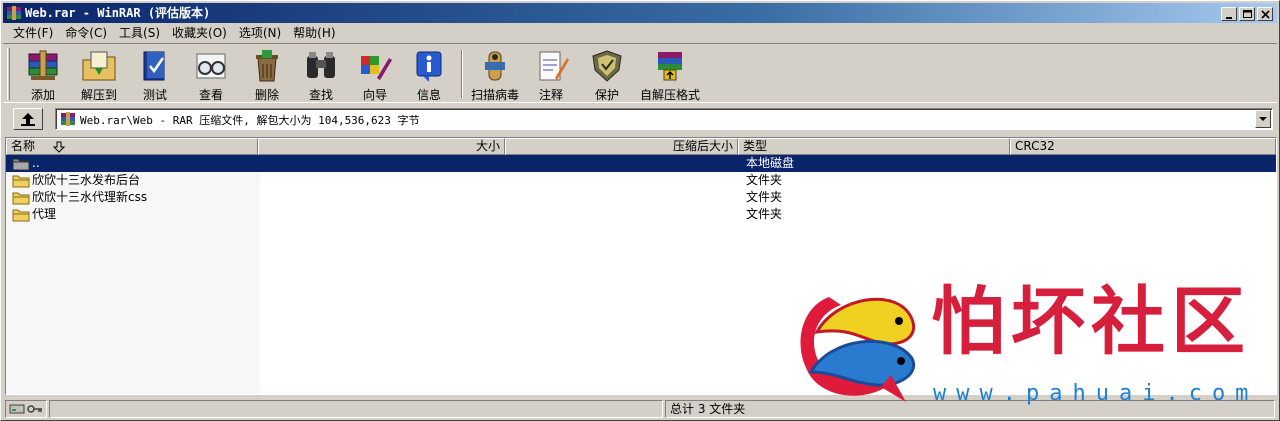 The width and height of the screenshot is (1280, 421). I want to click on menu-commands: 命令(C), so click(86, 33).